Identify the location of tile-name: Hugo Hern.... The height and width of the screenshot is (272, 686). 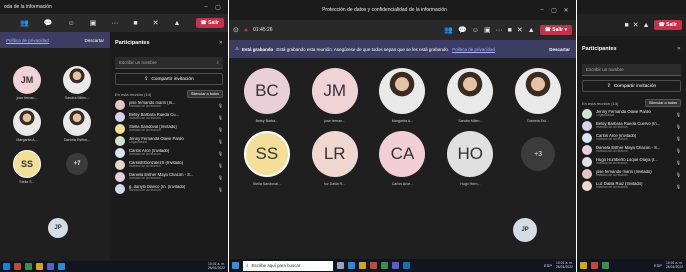
(470, 184).